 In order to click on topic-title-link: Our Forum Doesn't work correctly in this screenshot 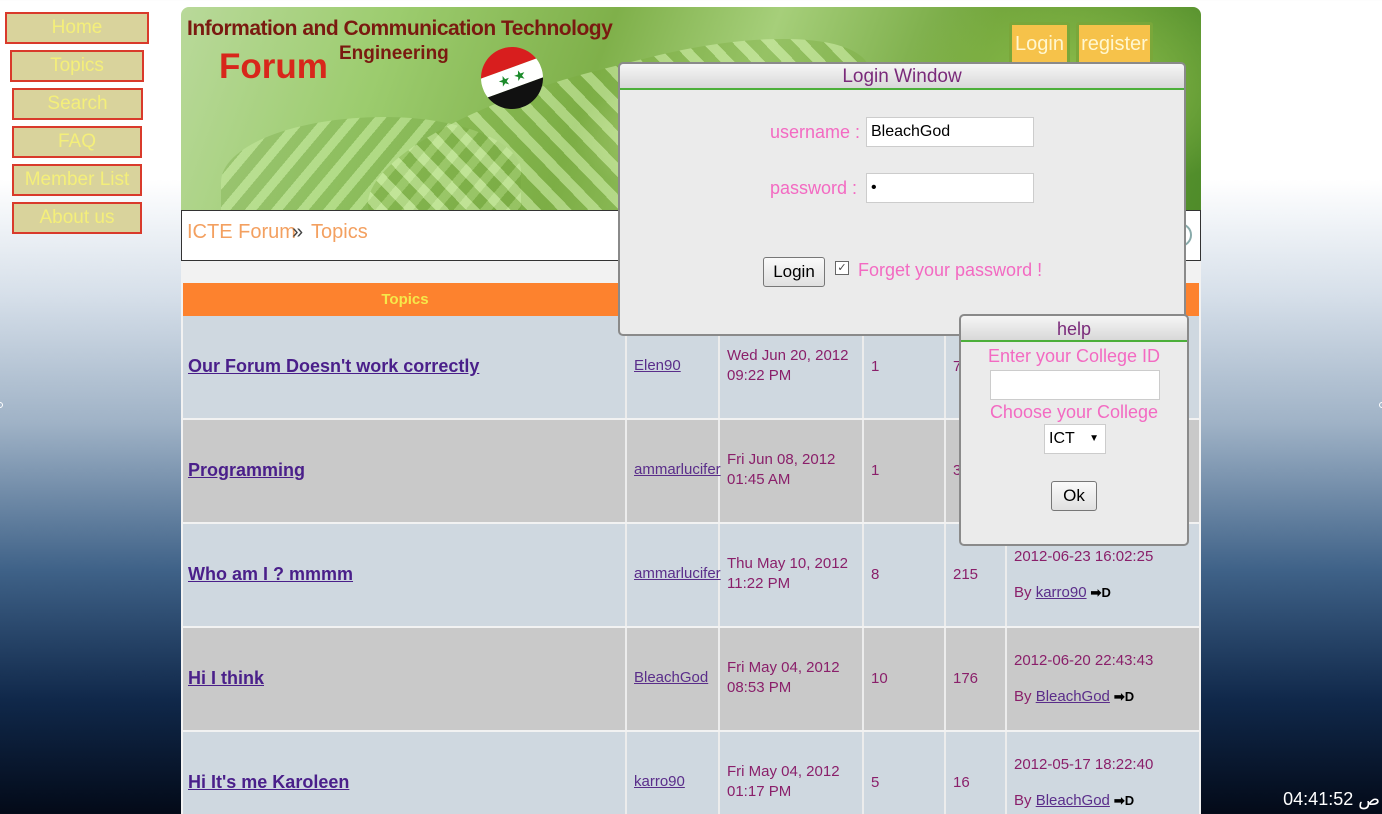, I will do `click(333, 366)`.